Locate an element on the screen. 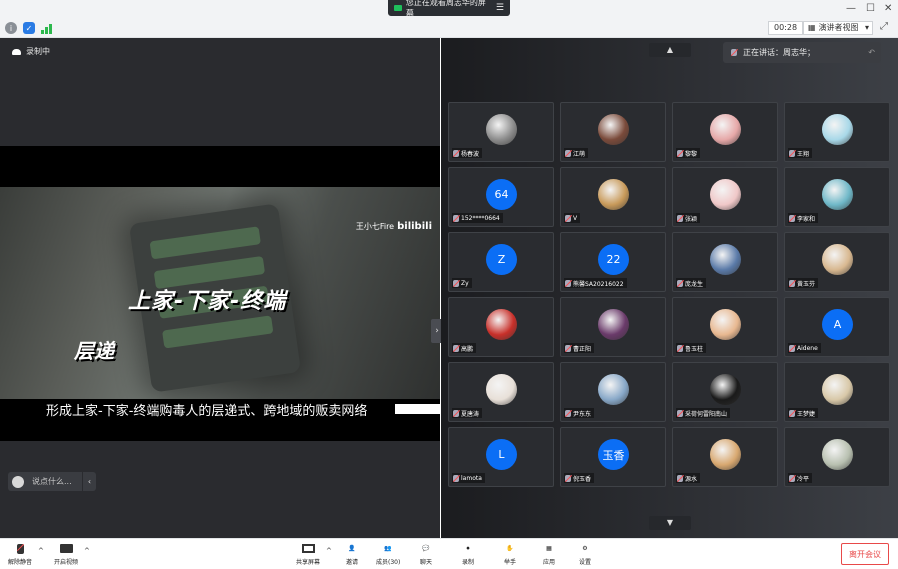 The width and height of the screenshot is (898, 569). share-screen-label: 共享屏幕 is located at coordinates (308, 562).